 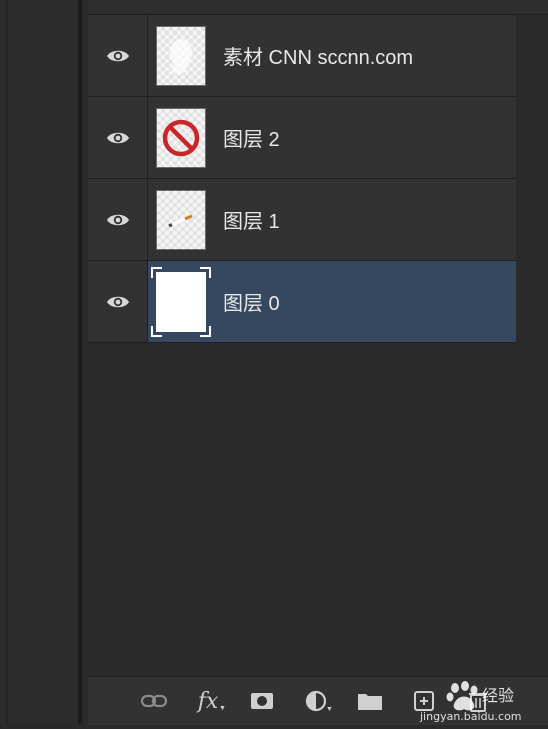 I want to click on layer-content: 图层 0, so click(x=332, y=301).